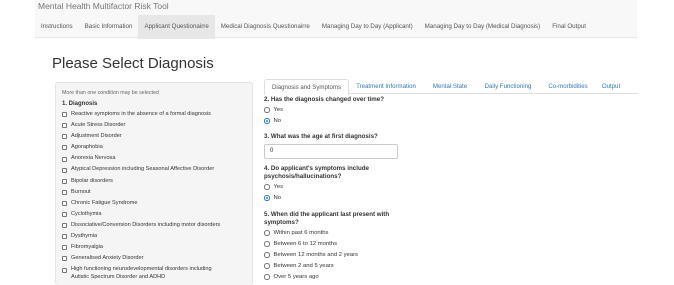 This screenshot has width=674, height=285. Describe the element at coordinates (305, 244) in the screenshot. I see `q5-option-label: Between 6 to 12 months` at that location.